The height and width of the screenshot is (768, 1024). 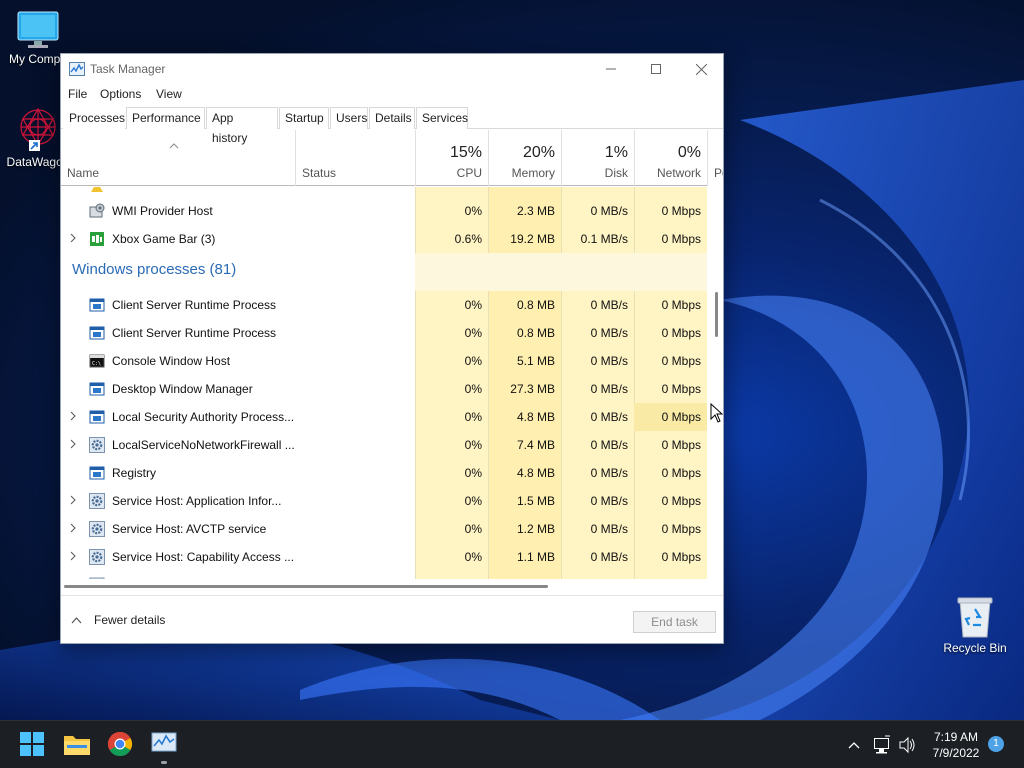 What do you see at coordinates (97, 191) in the screenshot?
I see `process-icon` at bounding box center [97, 191].